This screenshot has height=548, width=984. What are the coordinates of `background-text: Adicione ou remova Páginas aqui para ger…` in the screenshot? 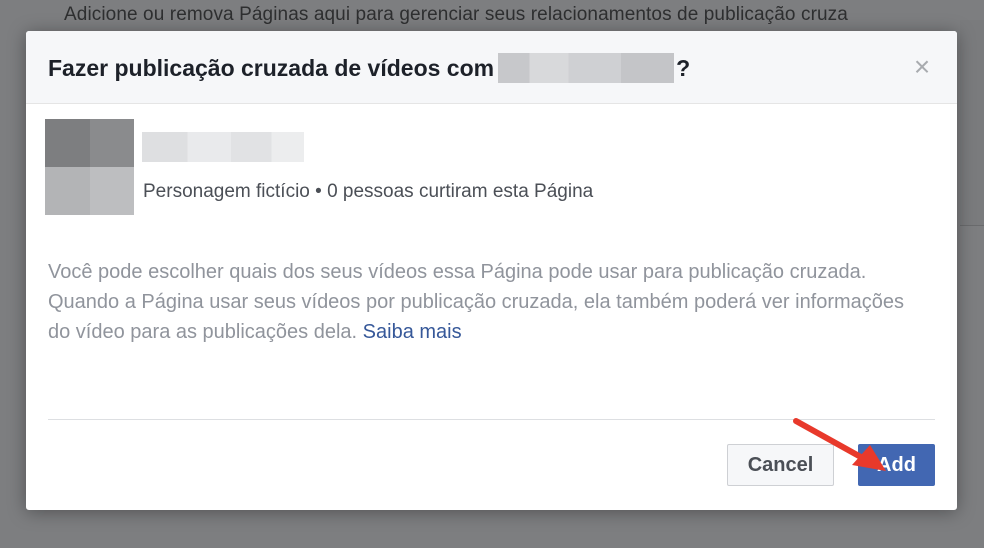 It's located at (456, 14).